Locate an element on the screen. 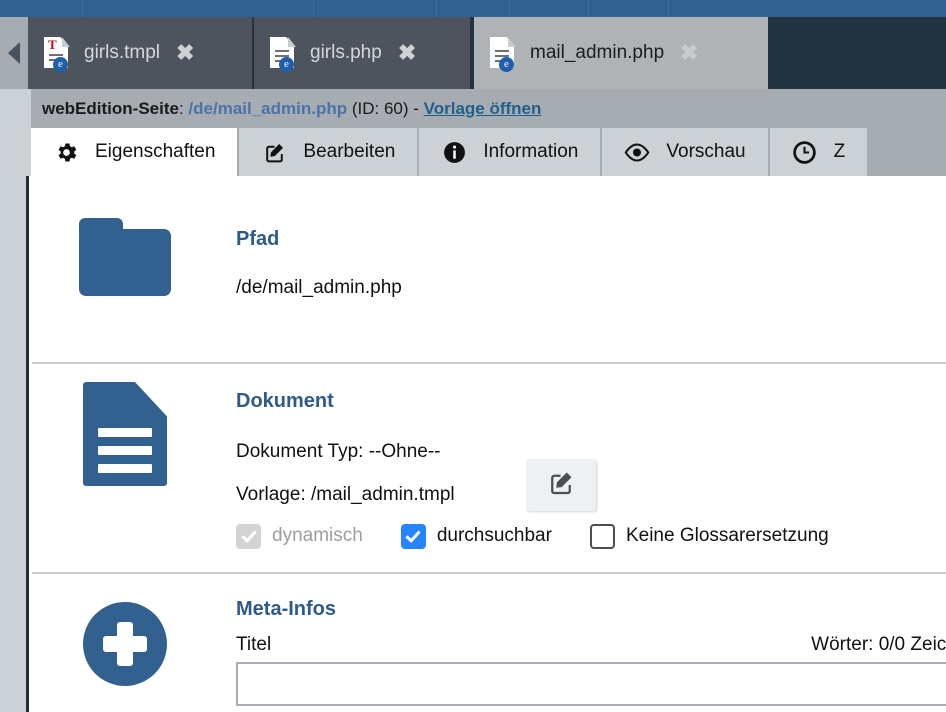  tab-zeitsteuerung: Z is located at coordinates (819, 152).